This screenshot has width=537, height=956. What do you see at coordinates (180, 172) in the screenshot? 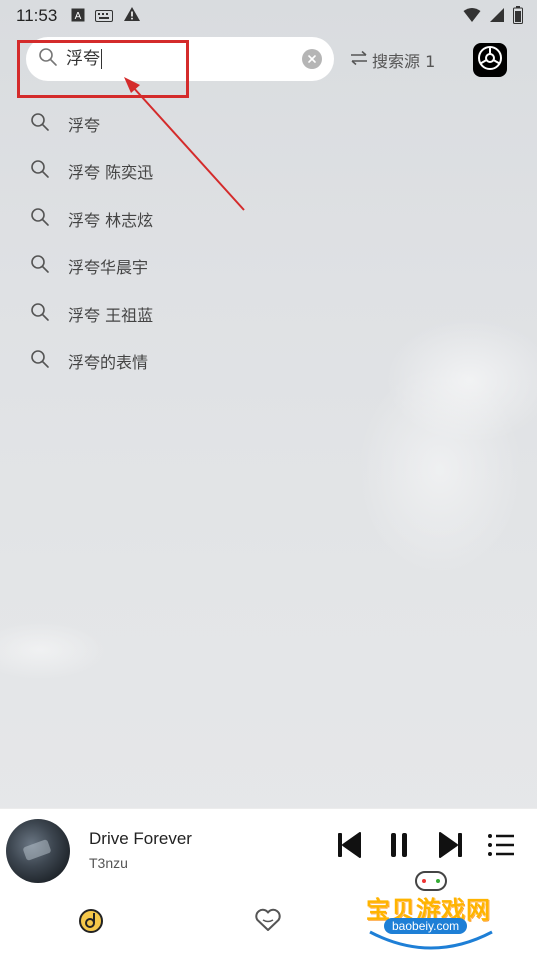
I see `suggestion-item: 浮夸 陈奕迅` at bounding box center [180, 172].